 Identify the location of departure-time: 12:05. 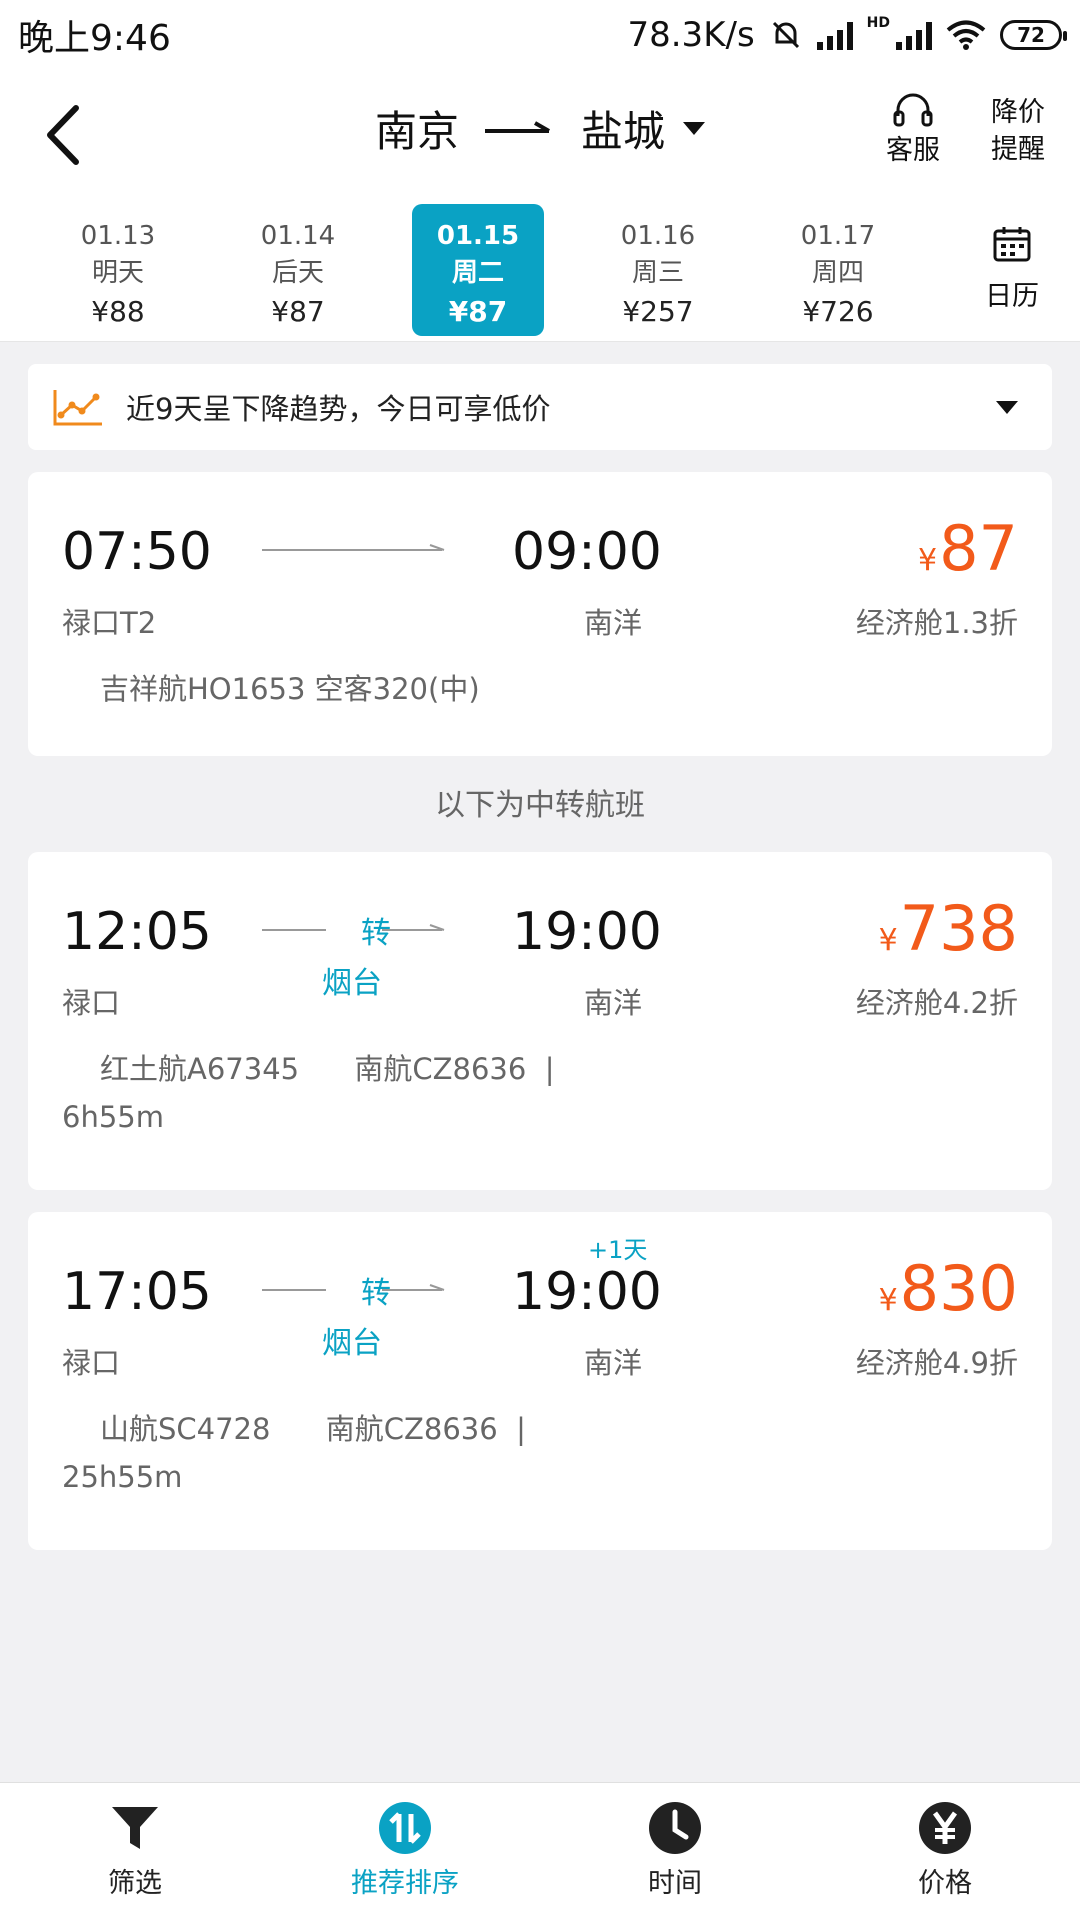
(137, 932).